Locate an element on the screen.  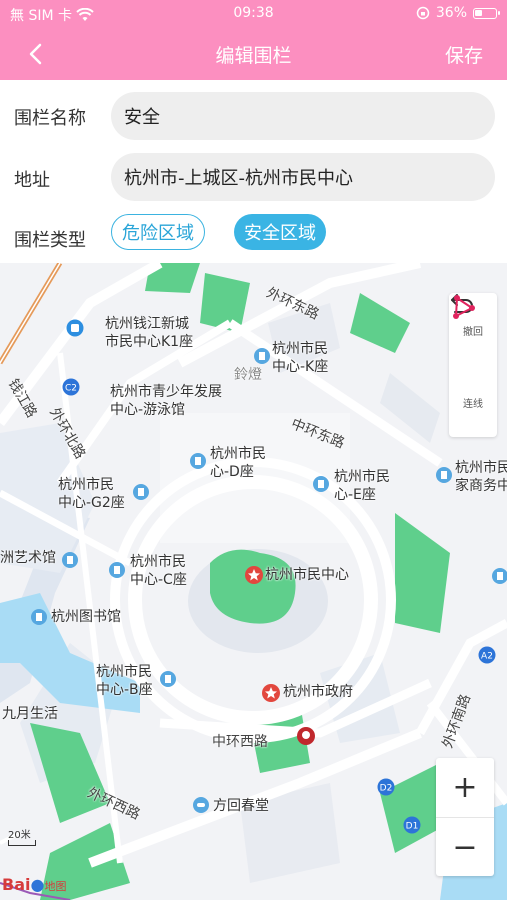
page-title: 编辑围栏 is located at coordinates (253, 56).